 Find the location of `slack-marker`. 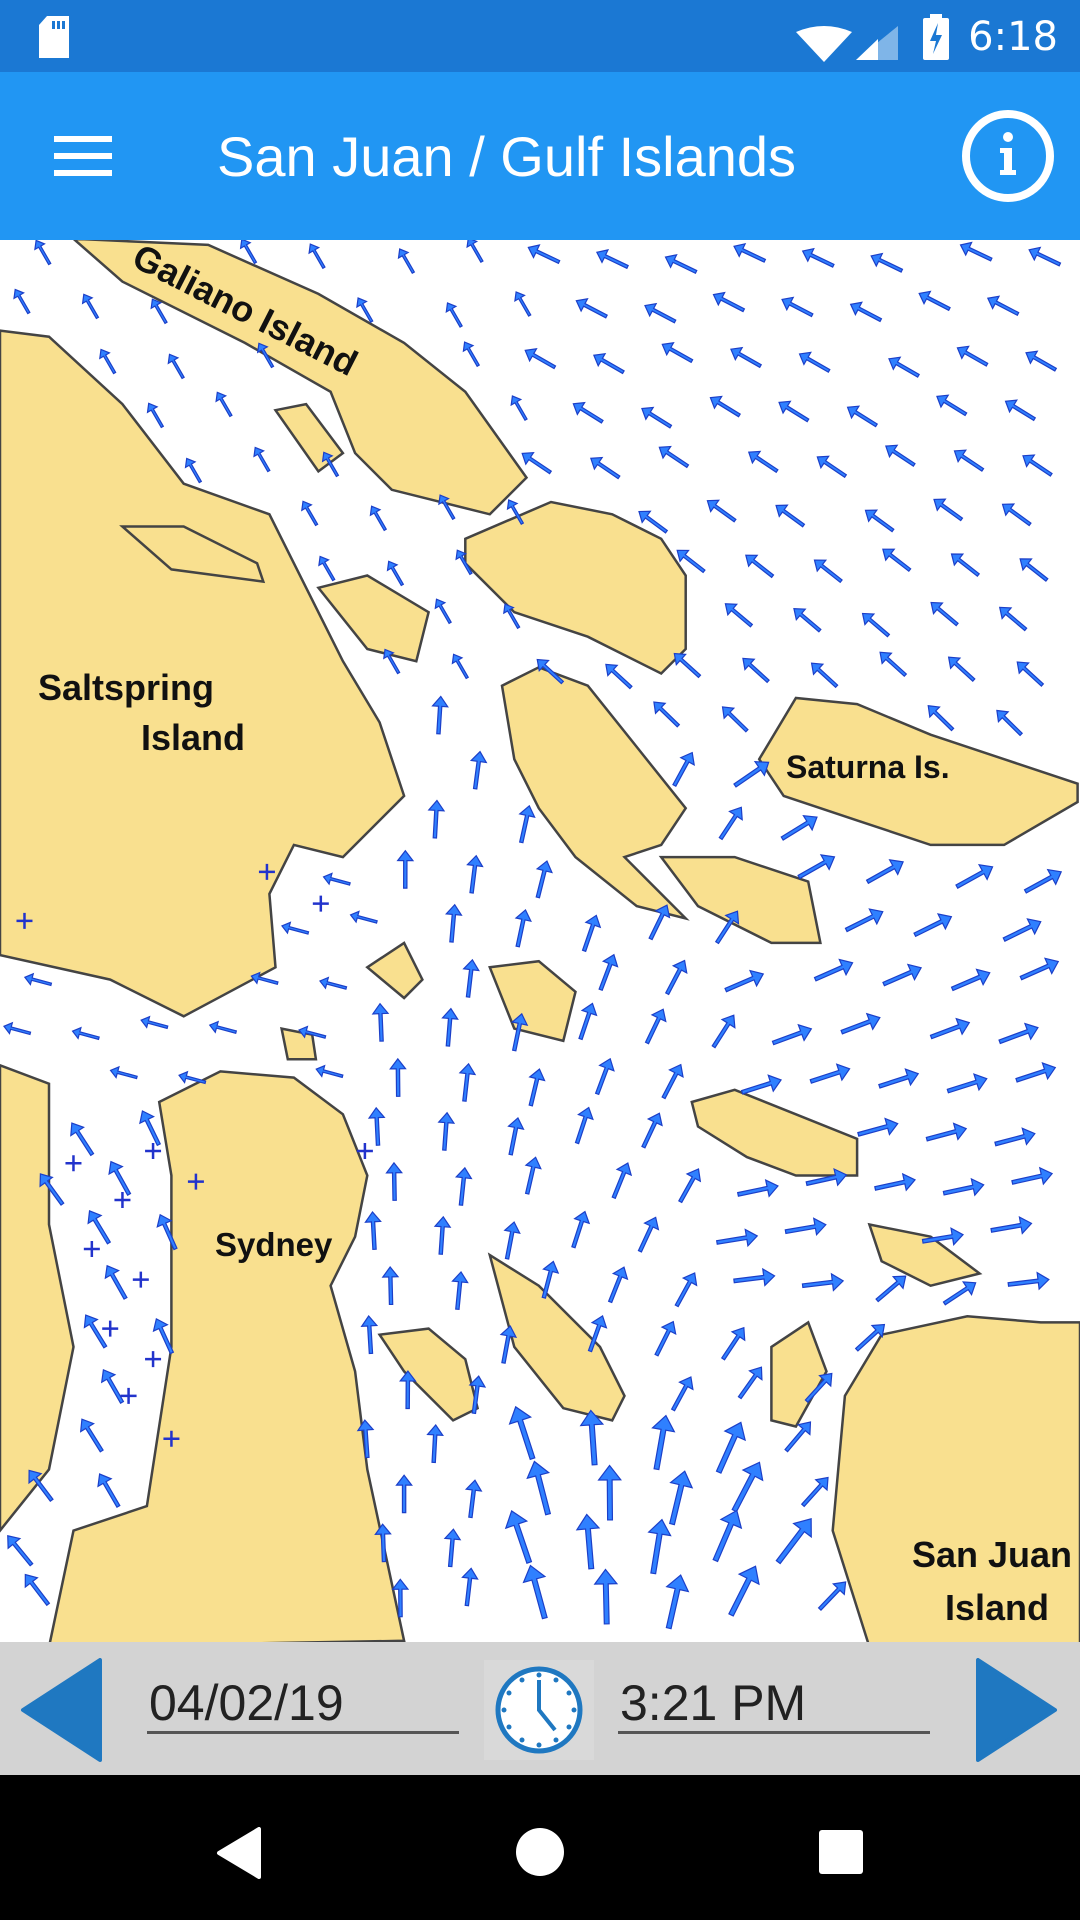

slack-marker is located at coordinates (110, 1328).